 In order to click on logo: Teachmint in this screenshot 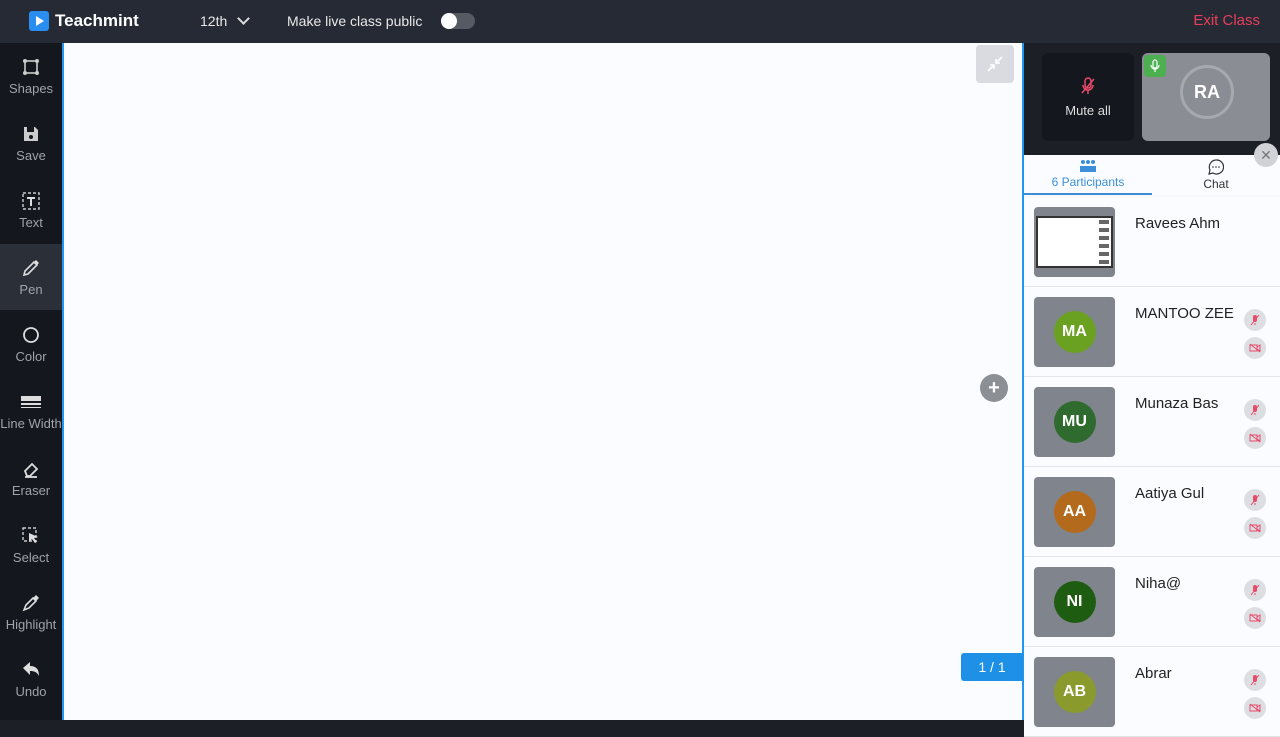, I will do `click(84, 21)`.